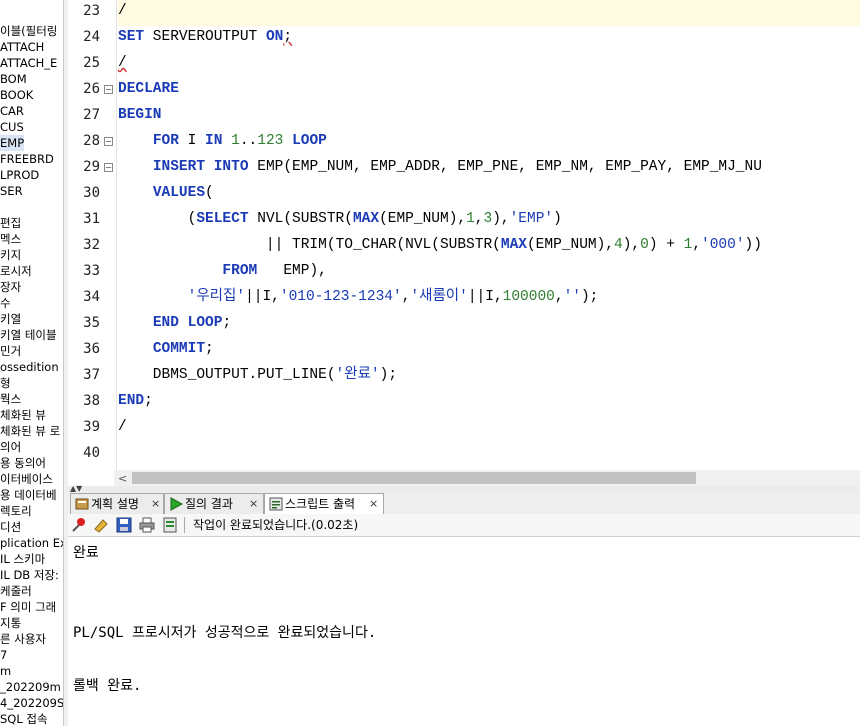  Describe the element at coordinates (753, 245) in the screenshot. I see `code-token: ))` at that location.